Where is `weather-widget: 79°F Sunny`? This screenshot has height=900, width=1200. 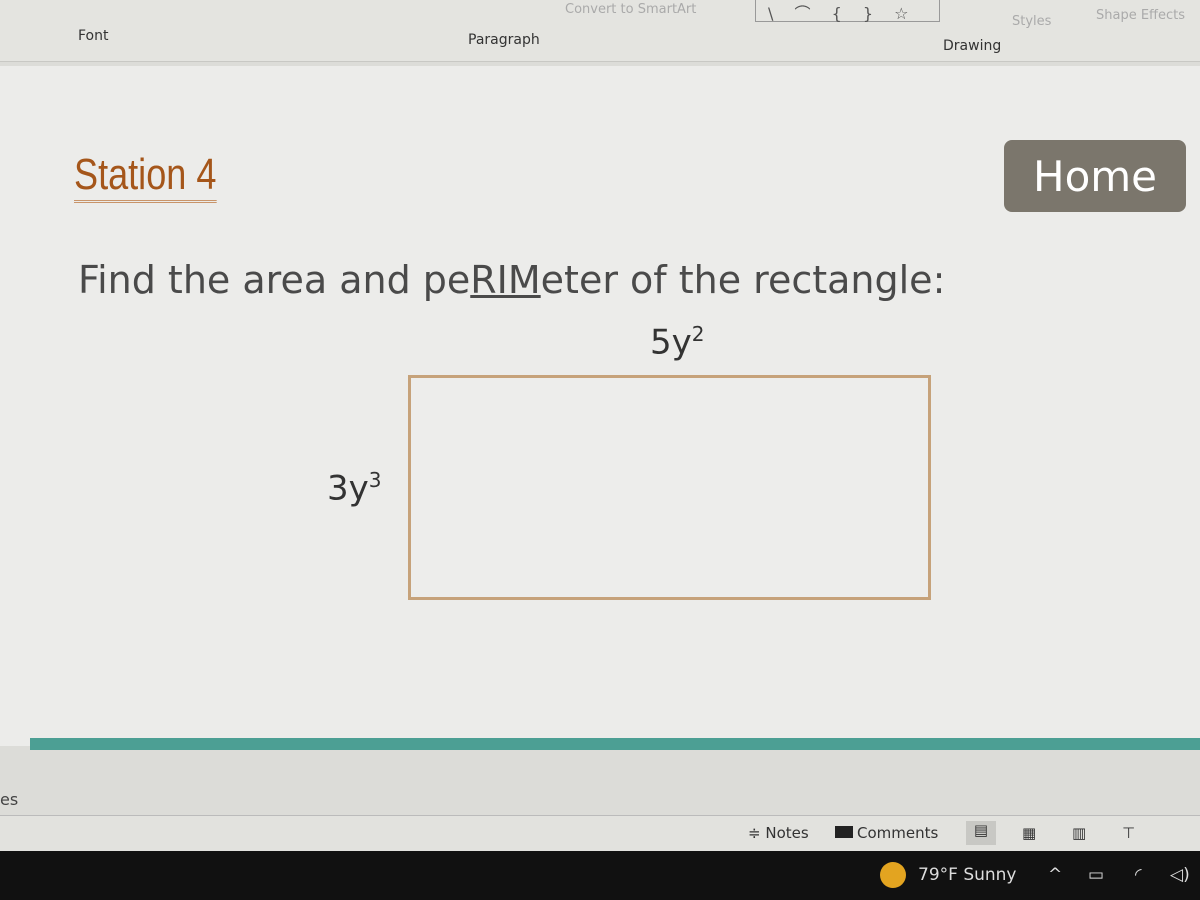
weather-widget: 79°F Sunny is located at coordinates (967, 875).